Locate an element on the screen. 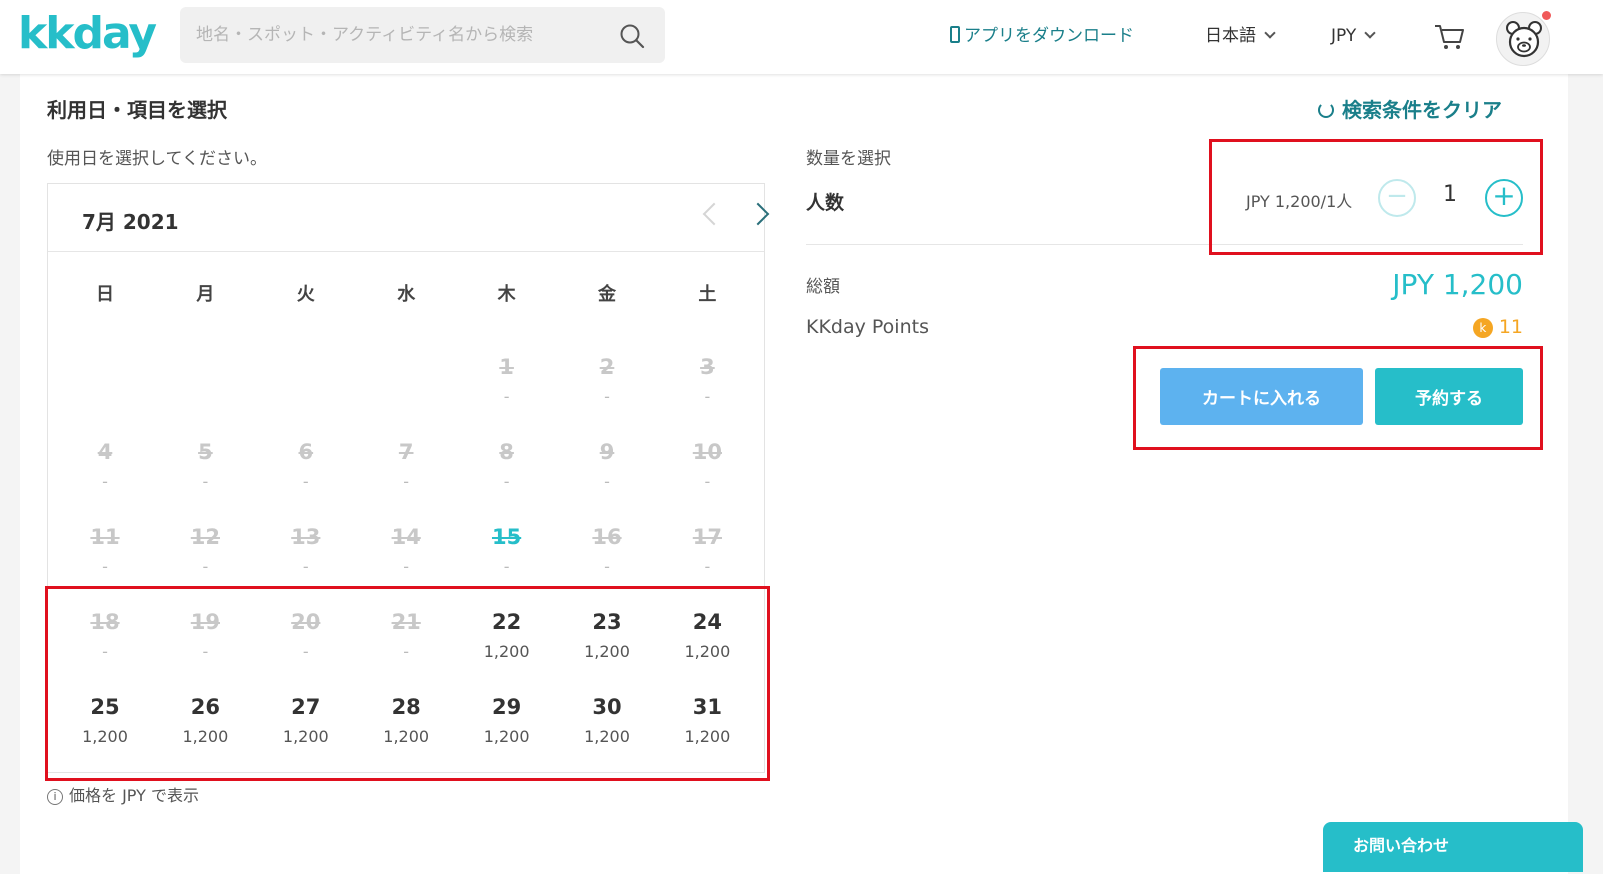 The height and width of the screenshot is (874, 1603). plus-button: + is located at coordinates (1504, 198).